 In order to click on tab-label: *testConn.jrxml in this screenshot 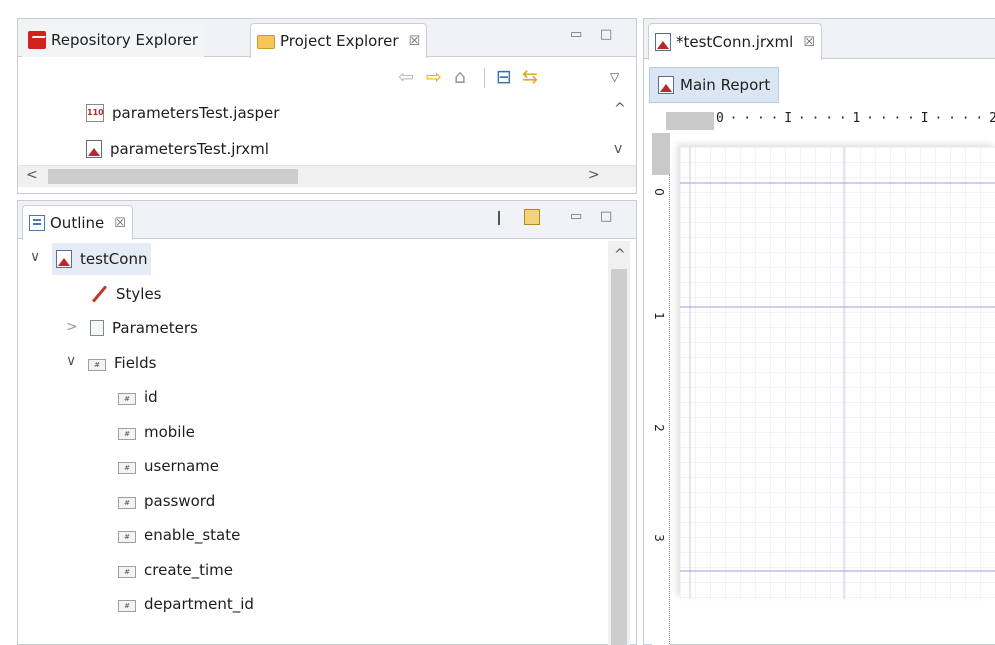, I will do `click(735, 42)`.